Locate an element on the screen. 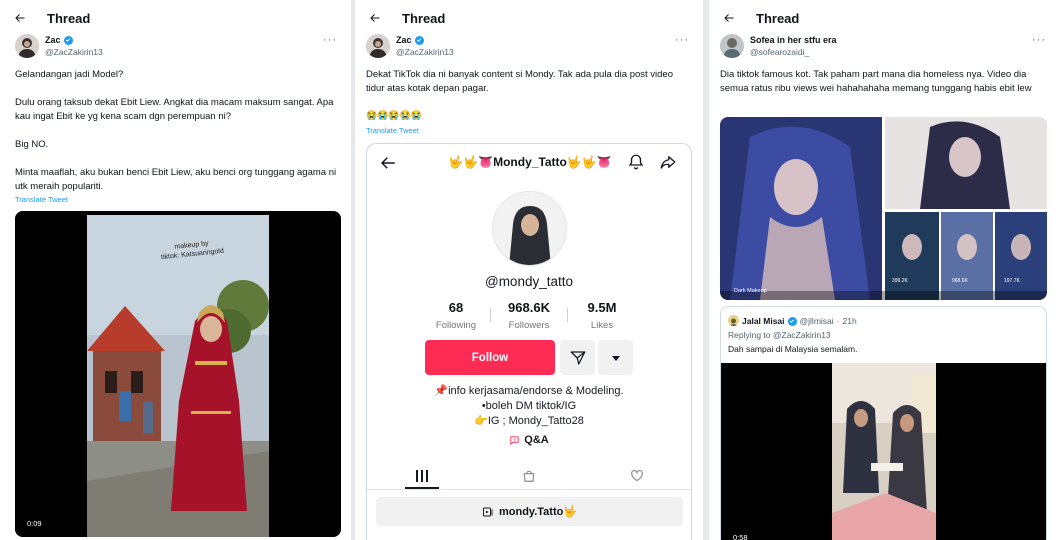 This screenshot has width=1060, height=540. playlist-icon is located at coordinates (487, 511).